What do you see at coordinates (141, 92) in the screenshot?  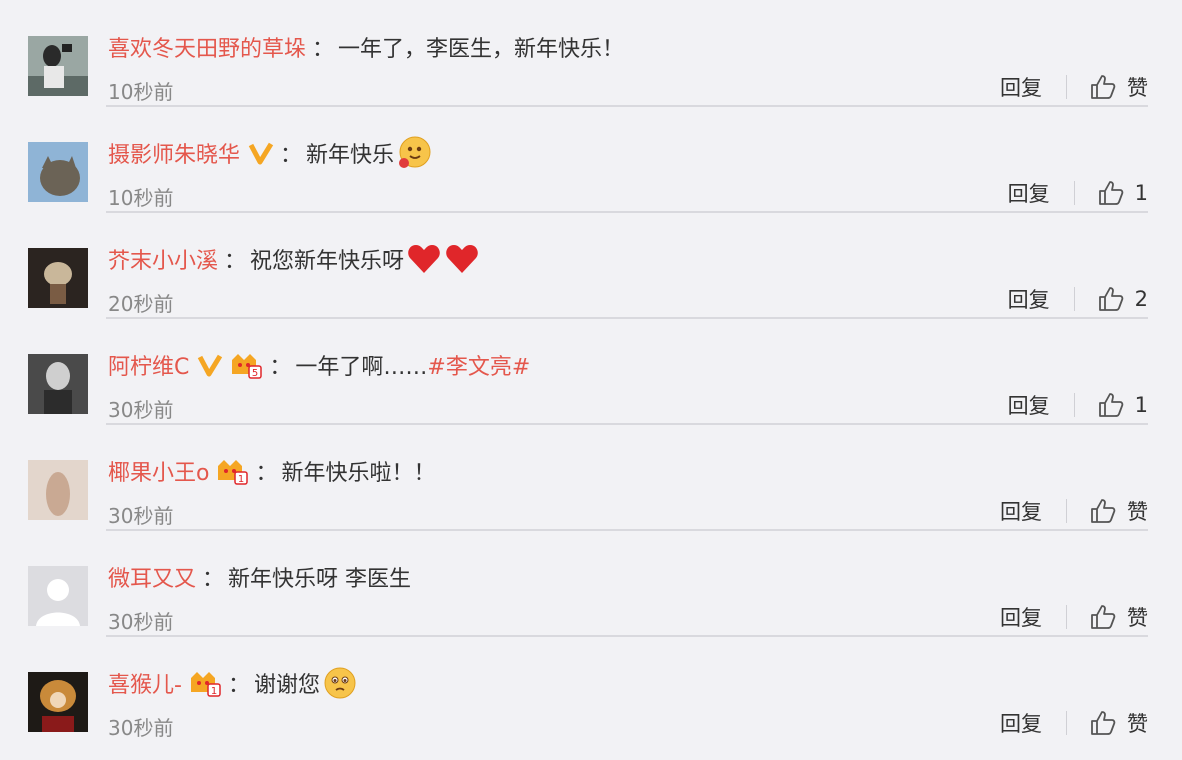 I see `timestamp: 10秒前` at bounding box center [141, 92].